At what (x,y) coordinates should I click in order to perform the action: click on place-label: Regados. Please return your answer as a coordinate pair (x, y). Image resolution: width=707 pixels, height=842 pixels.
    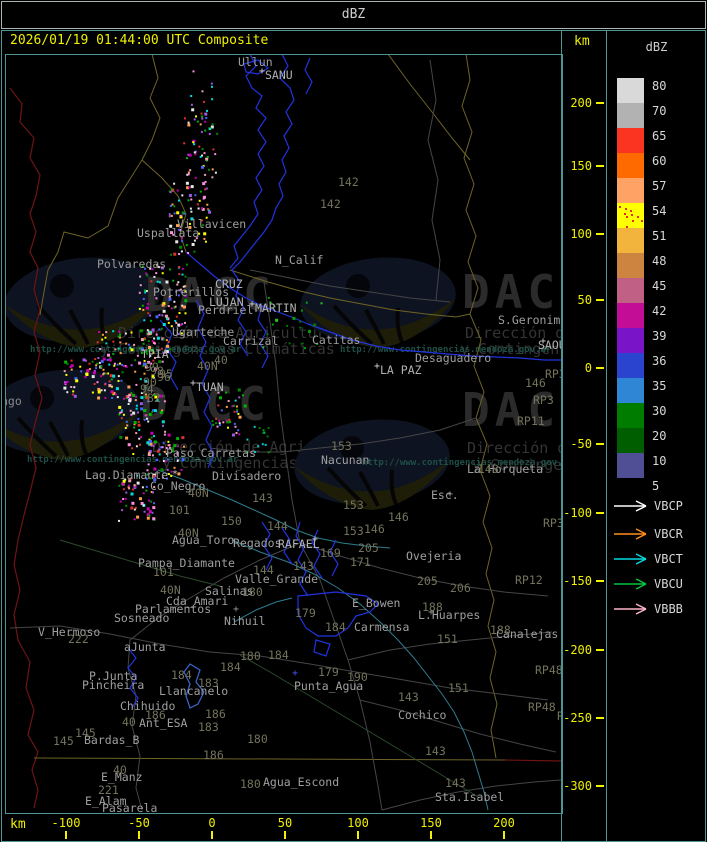
    Looking at the image, I should click on (257, 543).